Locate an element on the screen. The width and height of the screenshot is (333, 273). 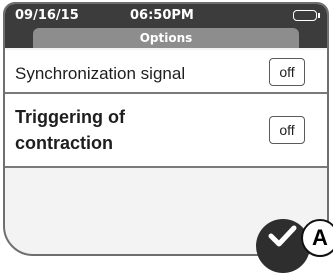
header-bar: Options is located at coordinates (166, 38).